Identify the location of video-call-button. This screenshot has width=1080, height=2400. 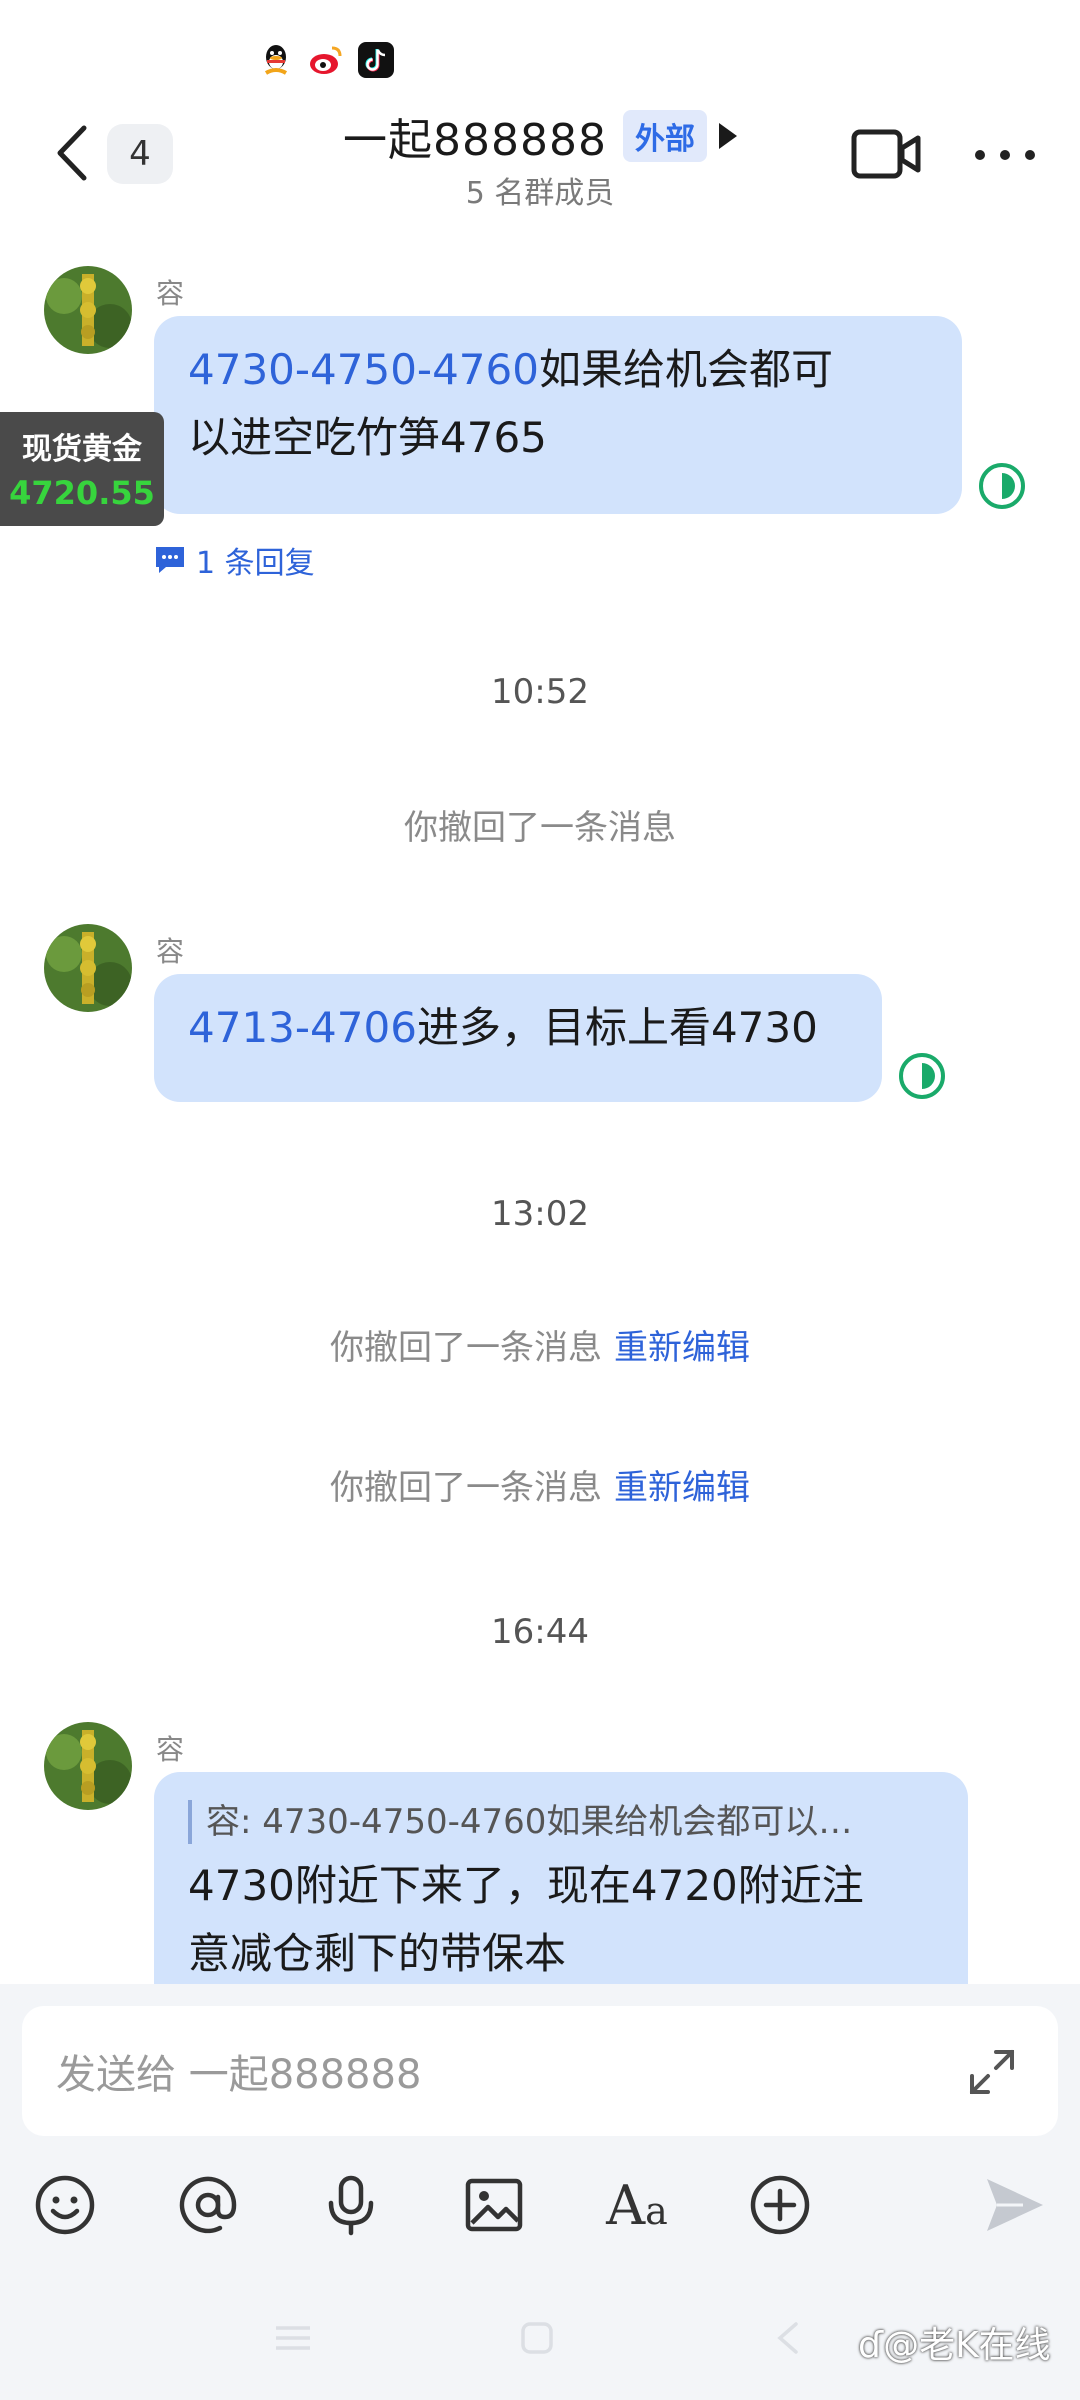
(886, 154).